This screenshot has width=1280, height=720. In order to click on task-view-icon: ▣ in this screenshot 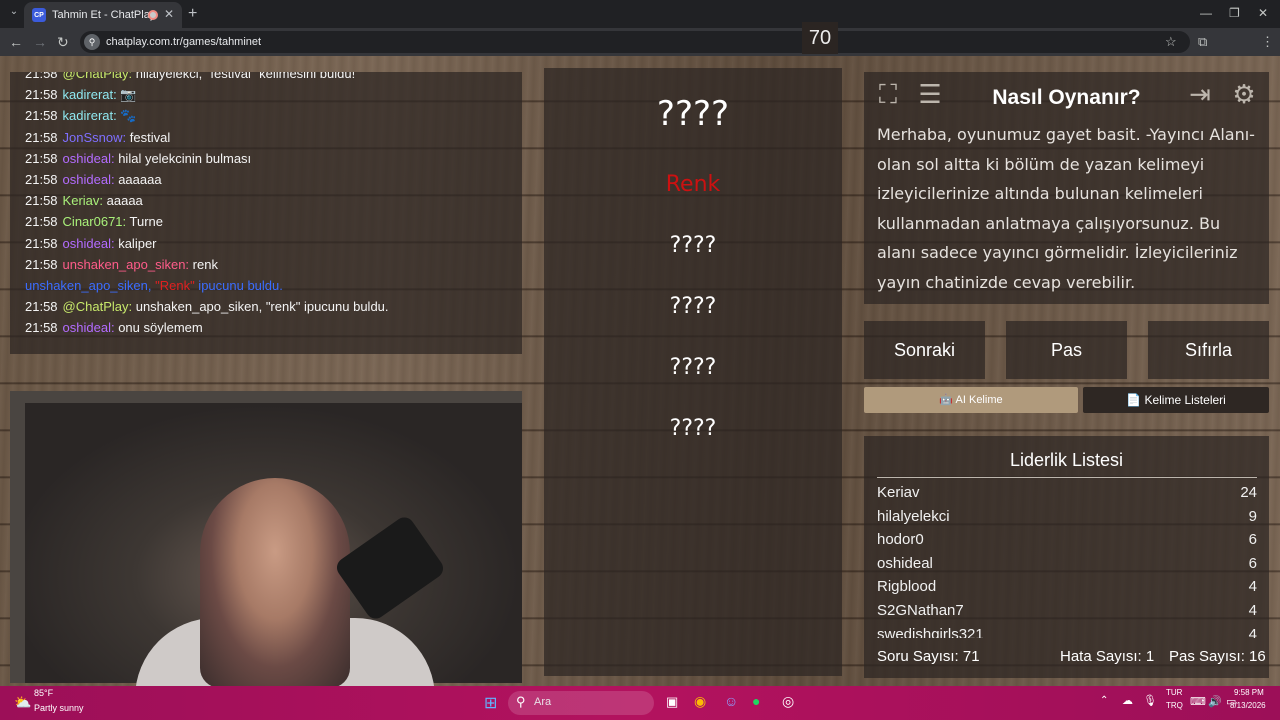, I will do `click(672, 702)`.